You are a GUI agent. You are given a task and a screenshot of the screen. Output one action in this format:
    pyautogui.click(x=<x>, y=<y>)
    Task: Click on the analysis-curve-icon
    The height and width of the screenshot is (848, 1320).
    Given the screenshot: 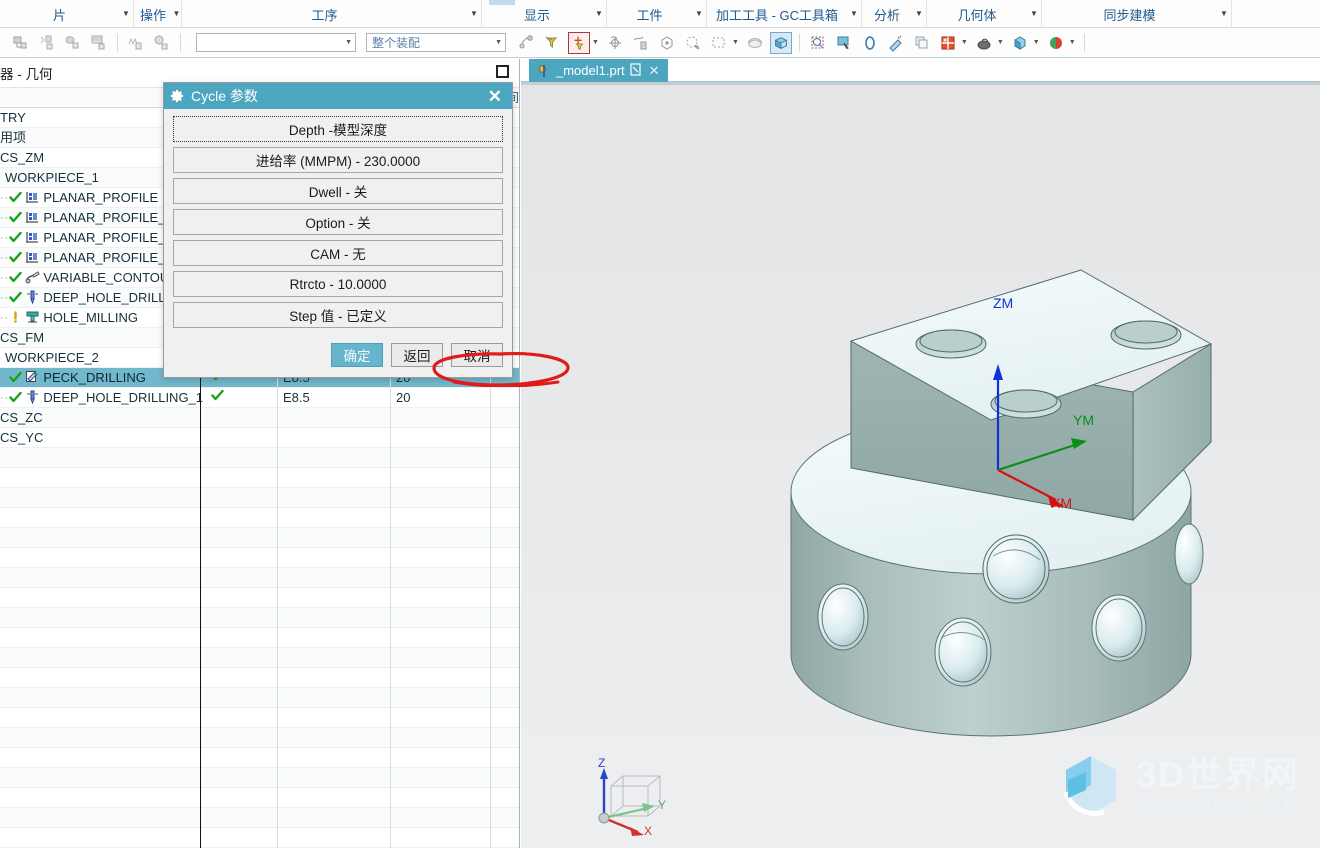 What is the action you would take?
    pyautogui.click(x=870, y=43)
    